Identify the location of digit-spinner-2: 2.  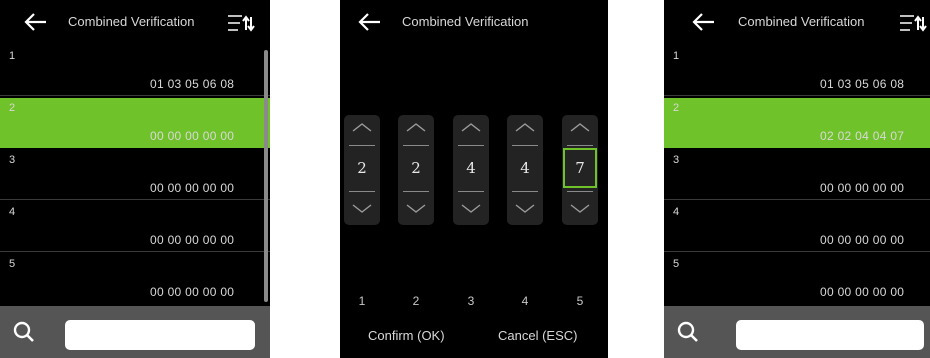
(416, 170).